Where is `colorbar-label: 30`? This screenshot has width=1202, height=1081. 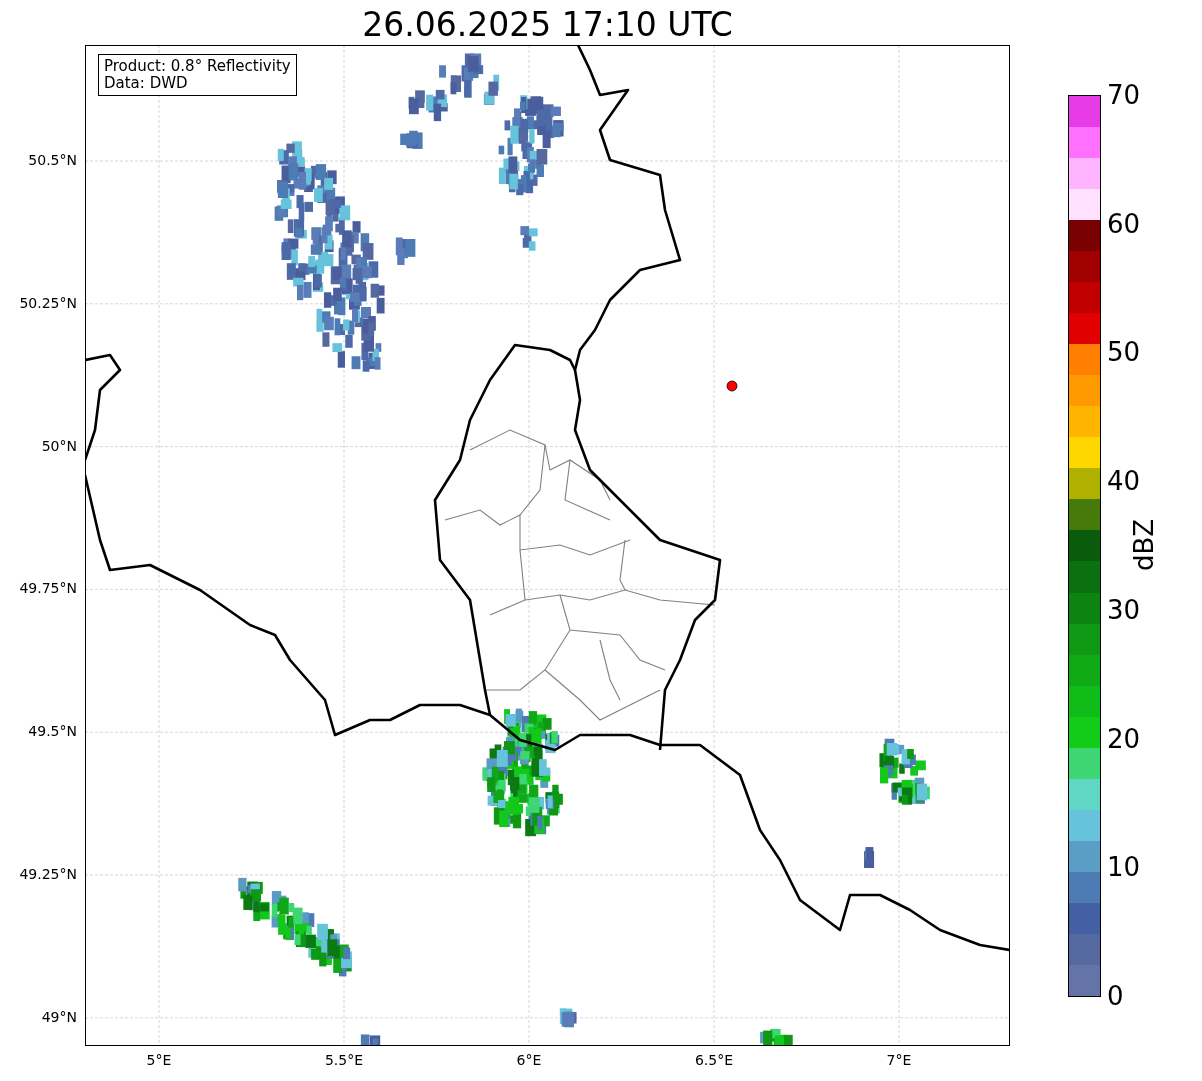 colorbar-label: 30 is located at coordinates (1124, 609).